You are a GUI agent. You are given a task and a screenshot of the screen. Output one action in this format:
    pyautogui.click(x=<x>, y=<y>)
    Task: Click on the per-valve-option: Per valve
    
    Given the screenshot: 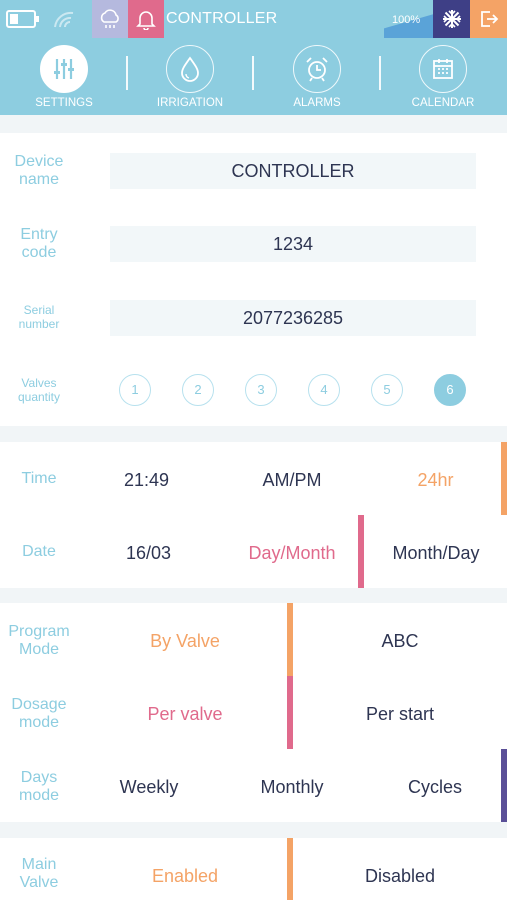 What is the action you would take?
    pyautogui.click(x=185, y=714)
    